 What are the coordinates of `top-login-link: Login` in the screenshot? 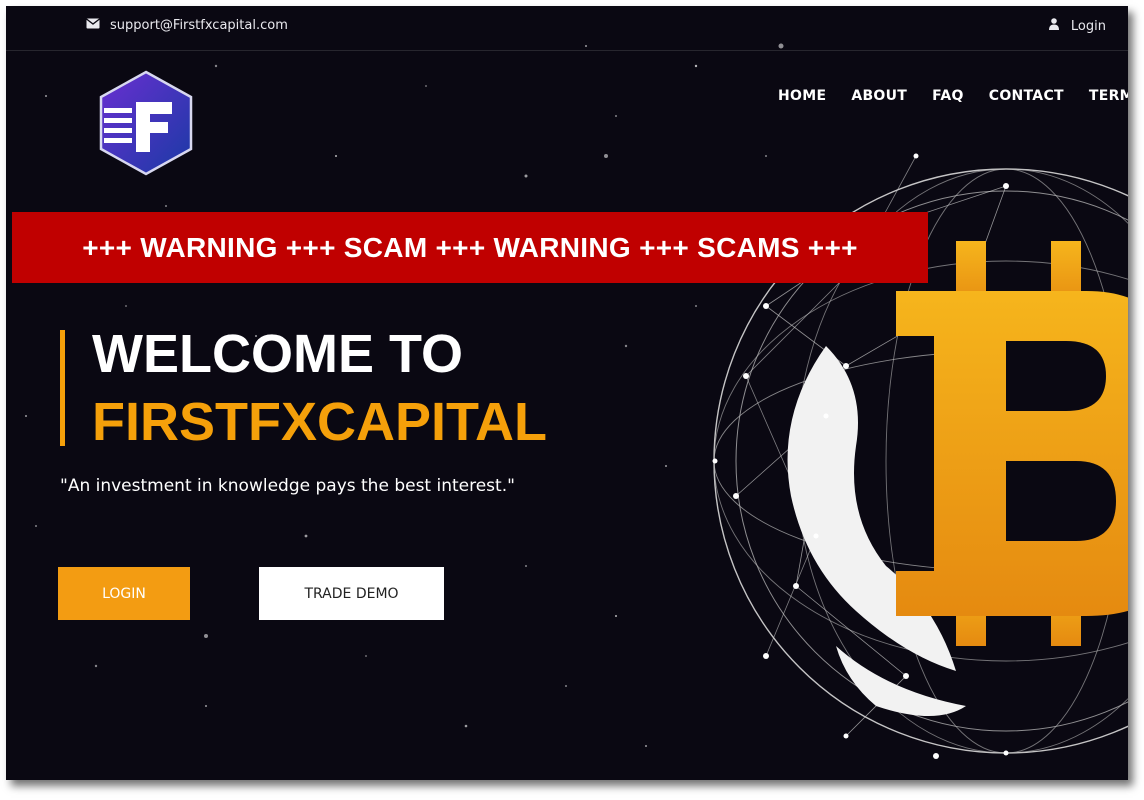 It's located at (1077, 26).